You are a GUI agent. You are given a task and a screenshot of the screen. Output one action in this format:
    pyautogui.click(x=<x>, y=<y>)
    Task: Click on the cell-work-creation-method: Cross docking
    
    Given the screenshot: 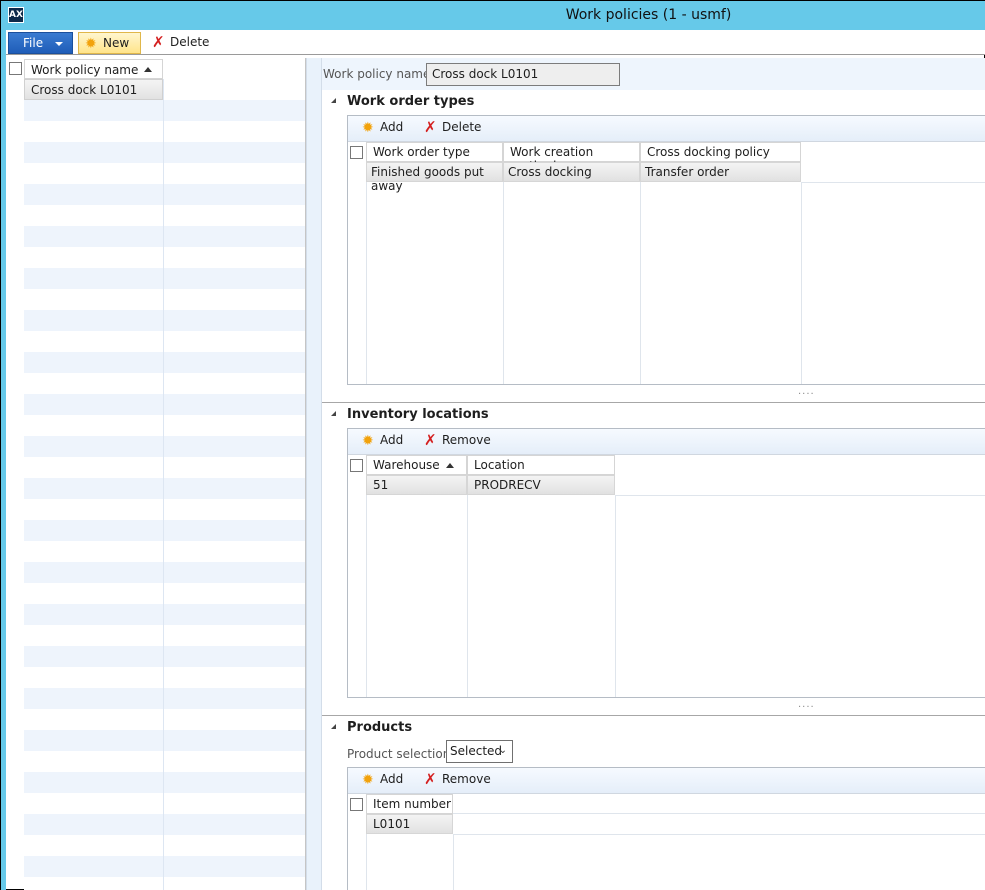 What is the action you would take?
    pyautogui.click(x=571, y=172)
    